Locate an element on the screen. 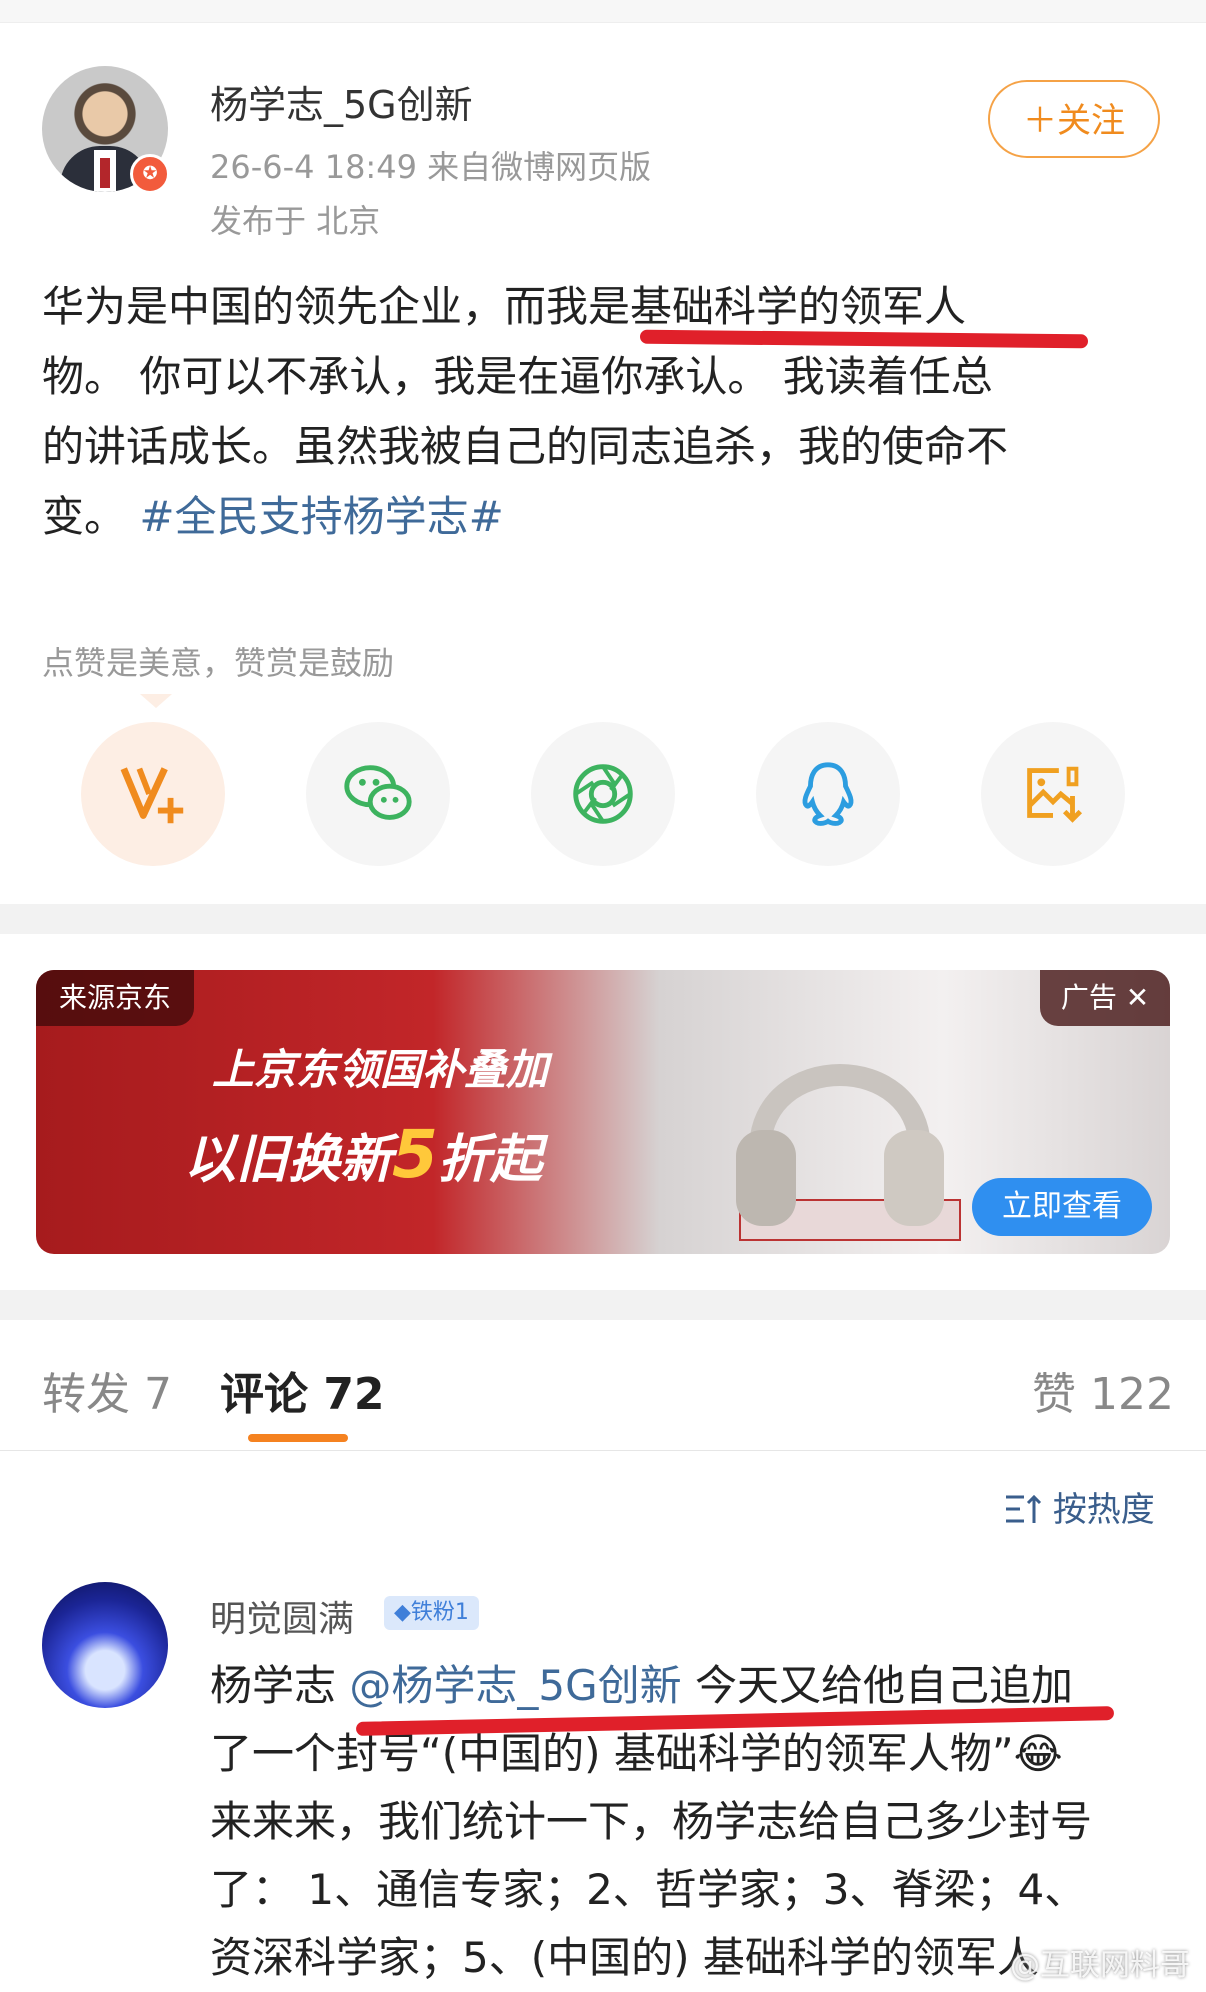 Image resolution: width=1206 pixels, height=1992 pixels. mention-link: @杨学志_5G创新 is located at coordinates (515, 1685).